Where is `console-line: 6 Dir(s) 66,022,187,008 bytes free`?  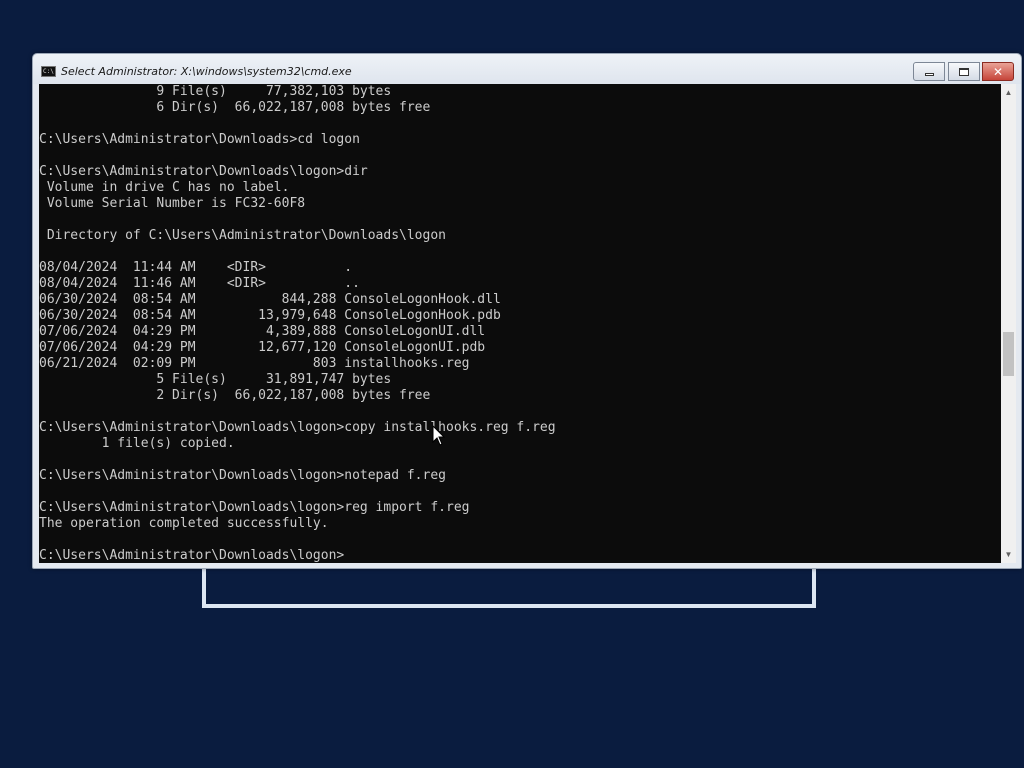 console-line: 6 Dir(s) 66,022,187,008 bytes free is located at coordinates (235, 107).